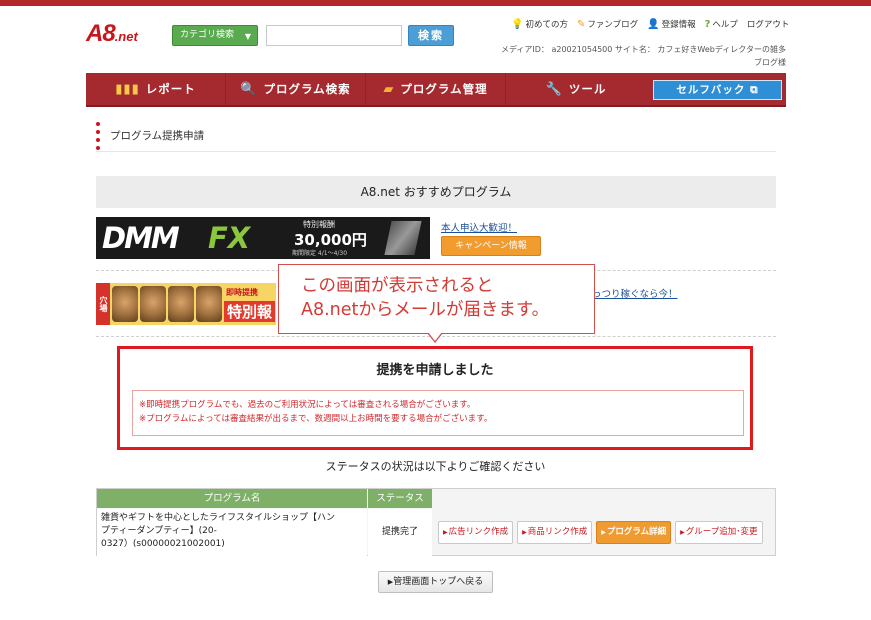  What do you see at coordinates (435, 370) in the screenshot?
I see `result-title: 提携を申請しました` at bounding box center [435, 370].